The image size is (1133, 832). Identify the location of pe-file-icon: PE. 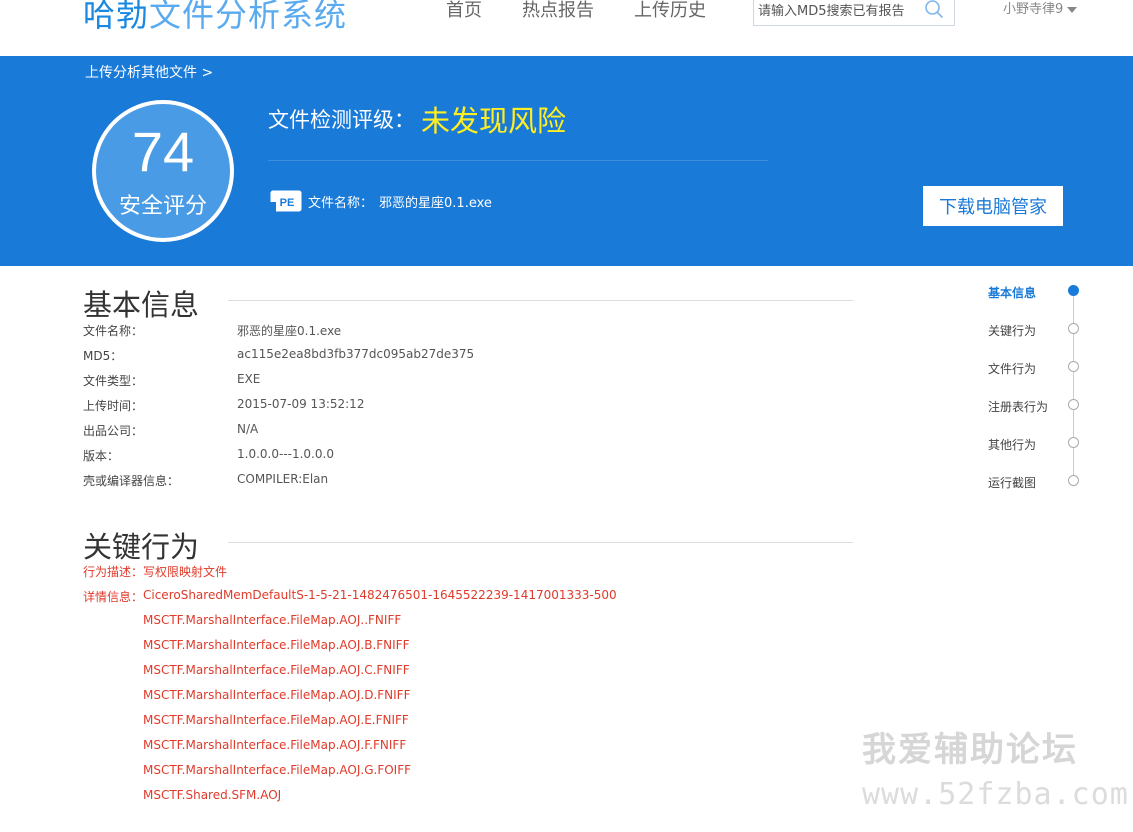
(286, 201).